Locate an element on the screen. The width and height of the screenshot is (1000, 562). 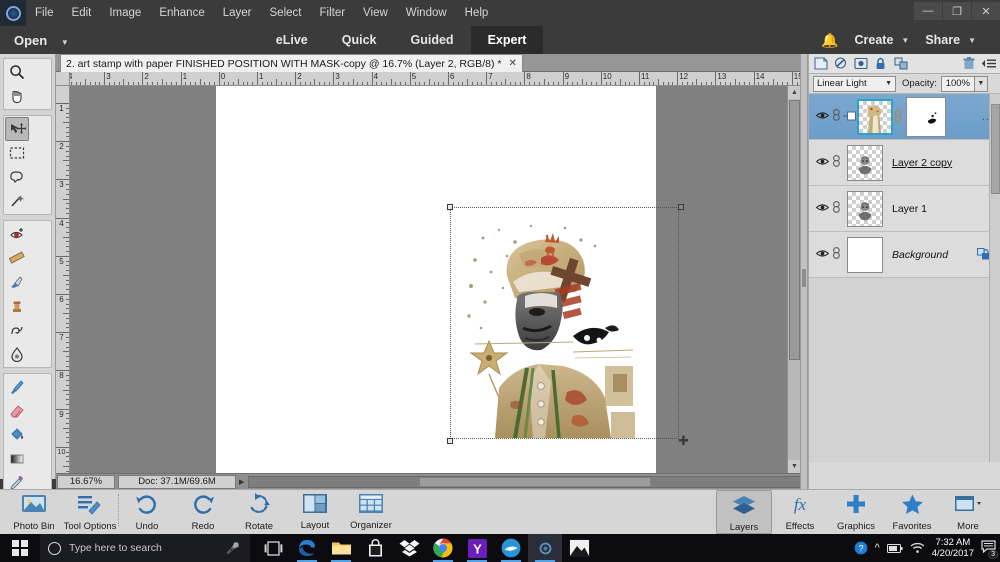
menu-file: File is located at coordinates (44, 13).